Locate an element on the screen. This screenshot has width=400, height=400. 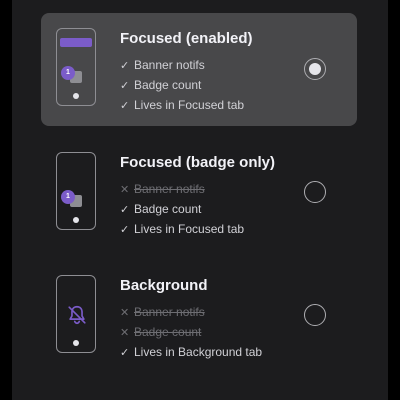
feature-item: ✓ Lives in Background tab is located at coordinates (191, 352).